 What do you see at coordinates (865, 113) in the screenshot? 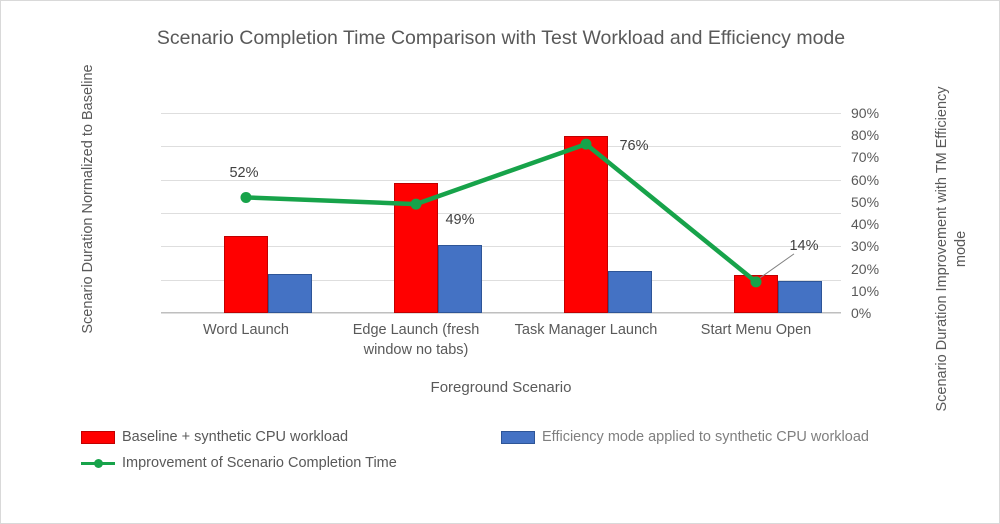
I see `y-axis-right-tick-label: 90%` at bounding box center [865, 113].